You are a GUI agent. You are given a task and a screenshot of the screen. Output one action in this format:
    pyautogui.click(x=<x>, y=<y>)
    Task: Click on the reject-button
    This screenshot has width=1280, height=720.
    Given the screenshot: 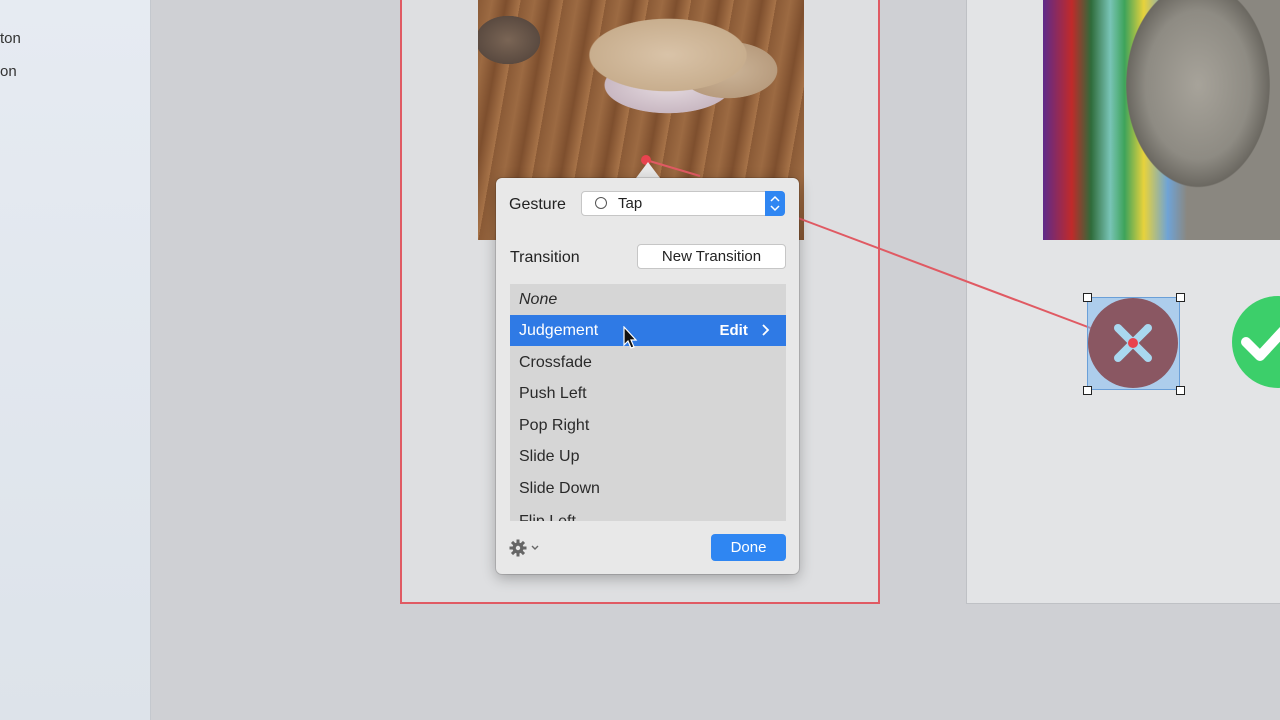 What is the action you would take?
    pyautogui.click(x=1133, y=343)
    